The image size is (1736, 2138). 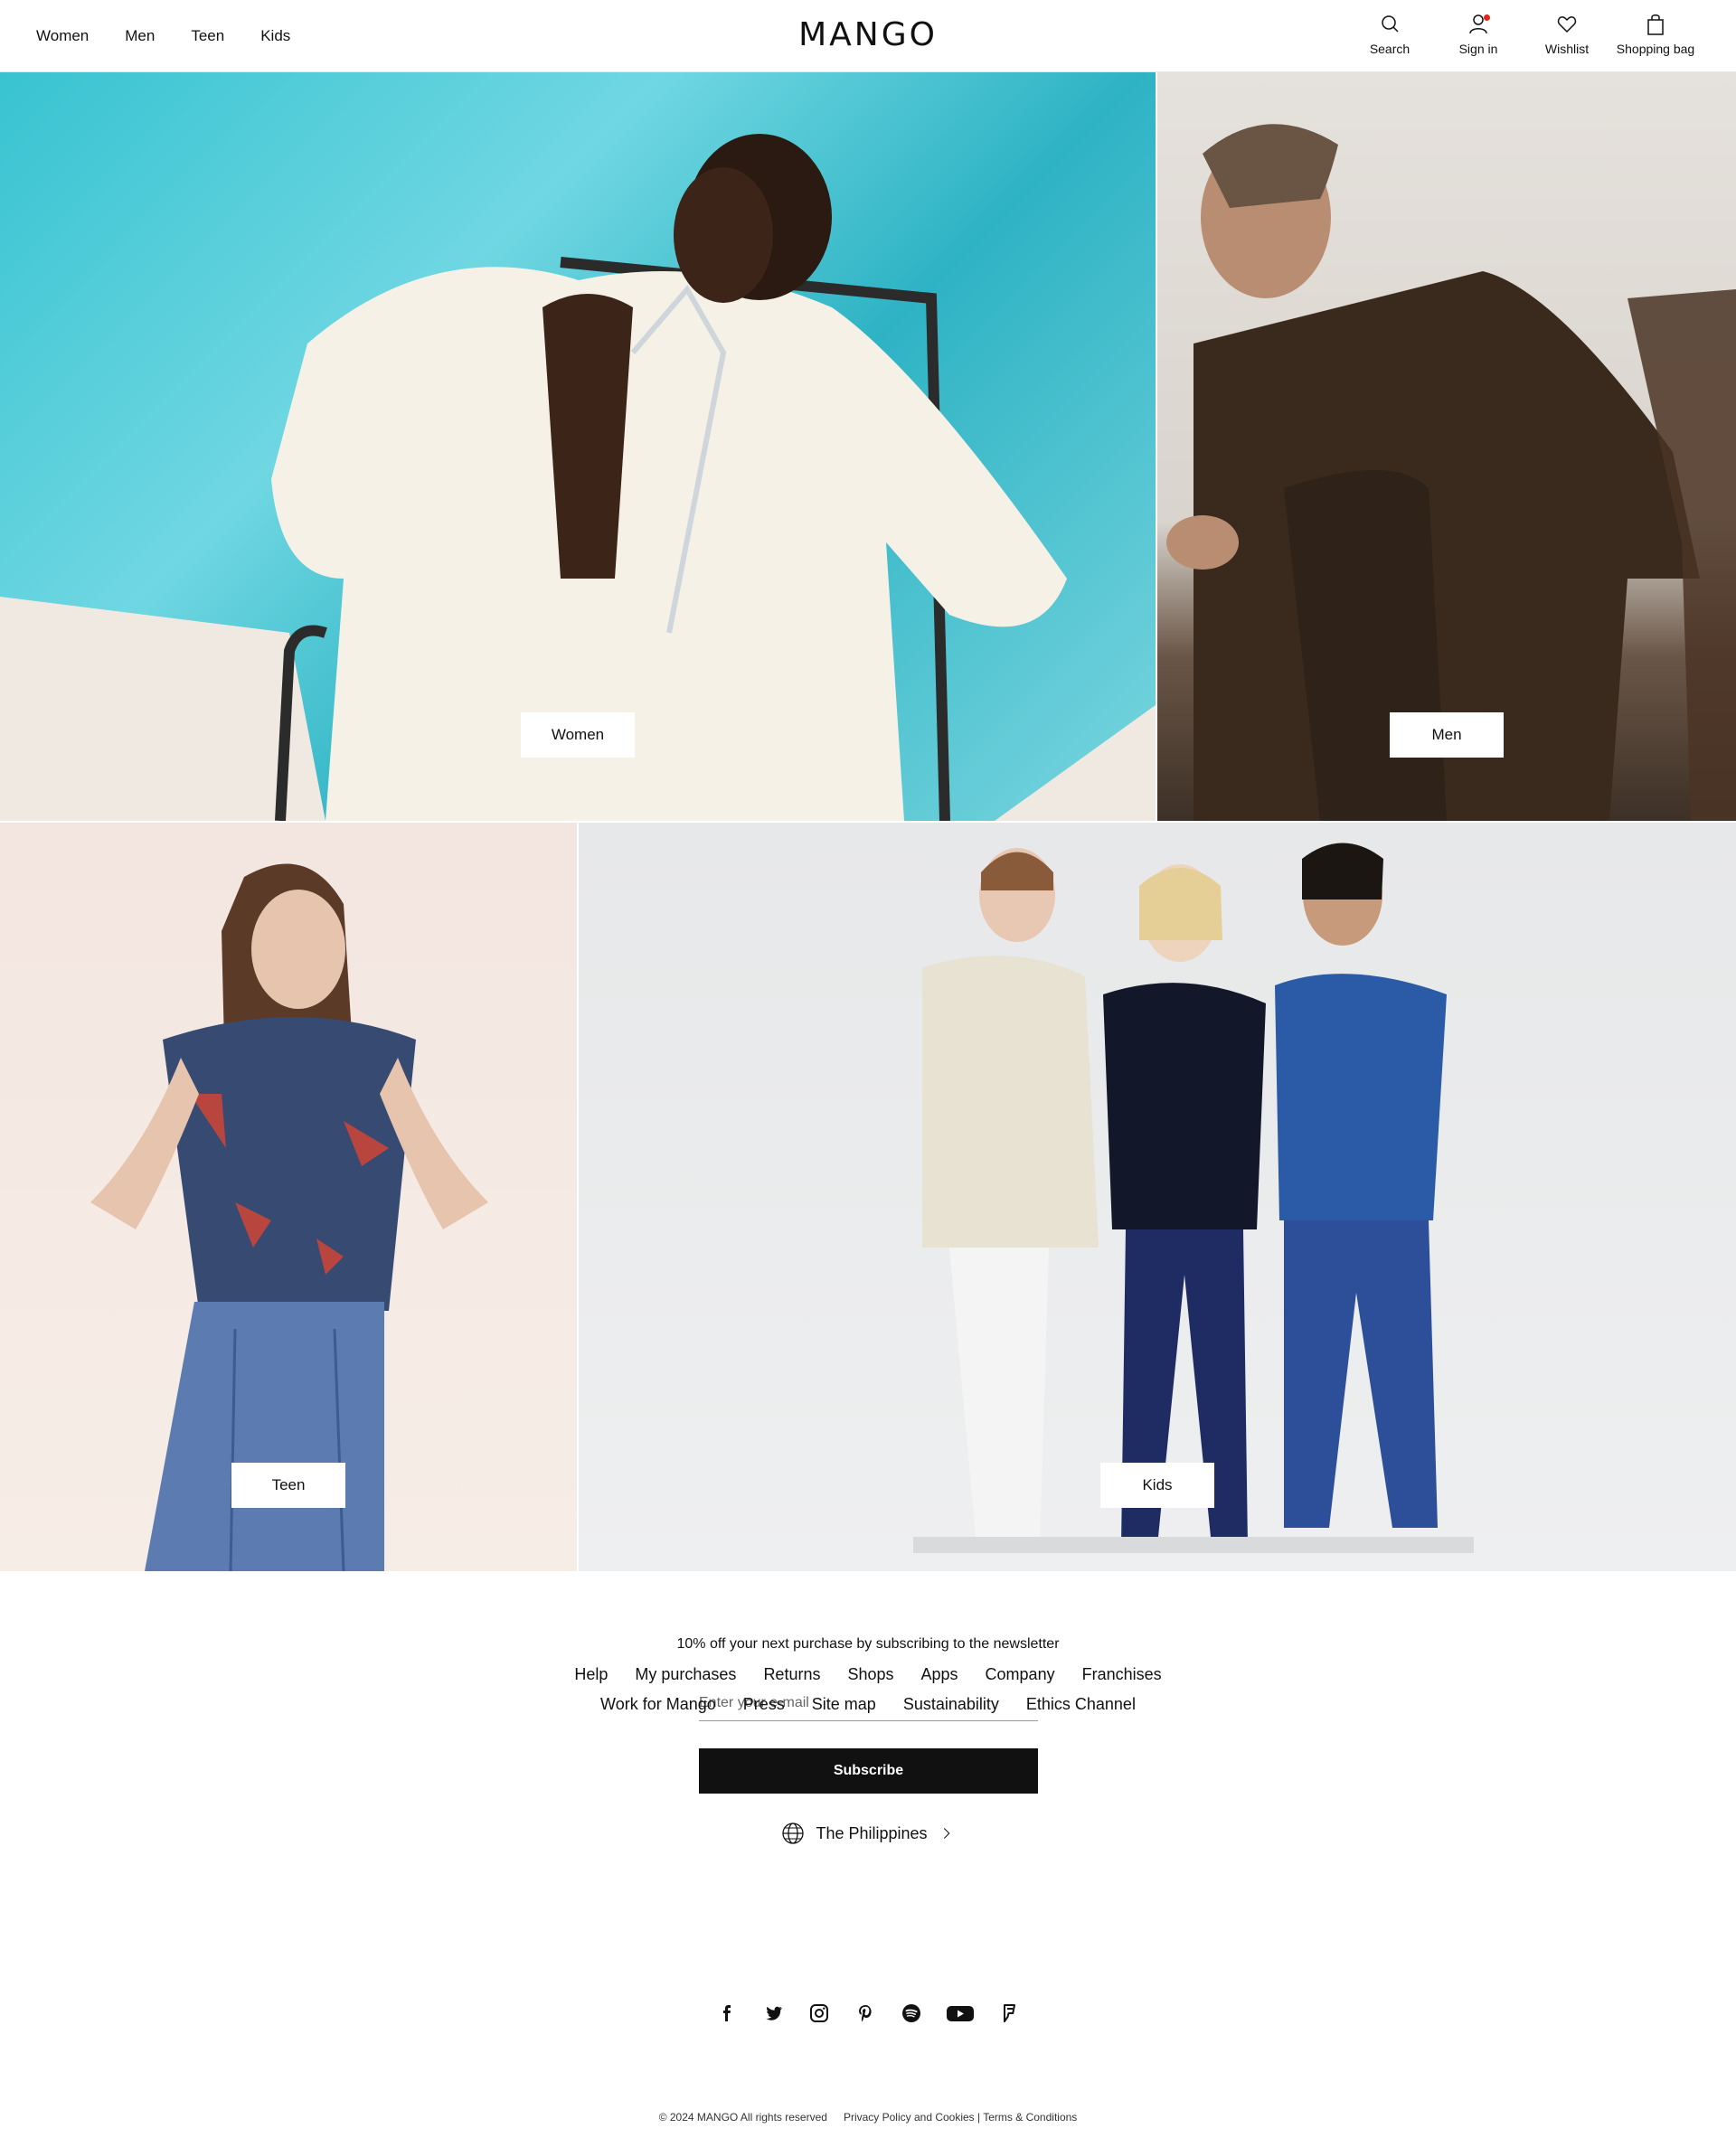 I want to click on shopping-bag-icon, so click(x=1656, y=25).